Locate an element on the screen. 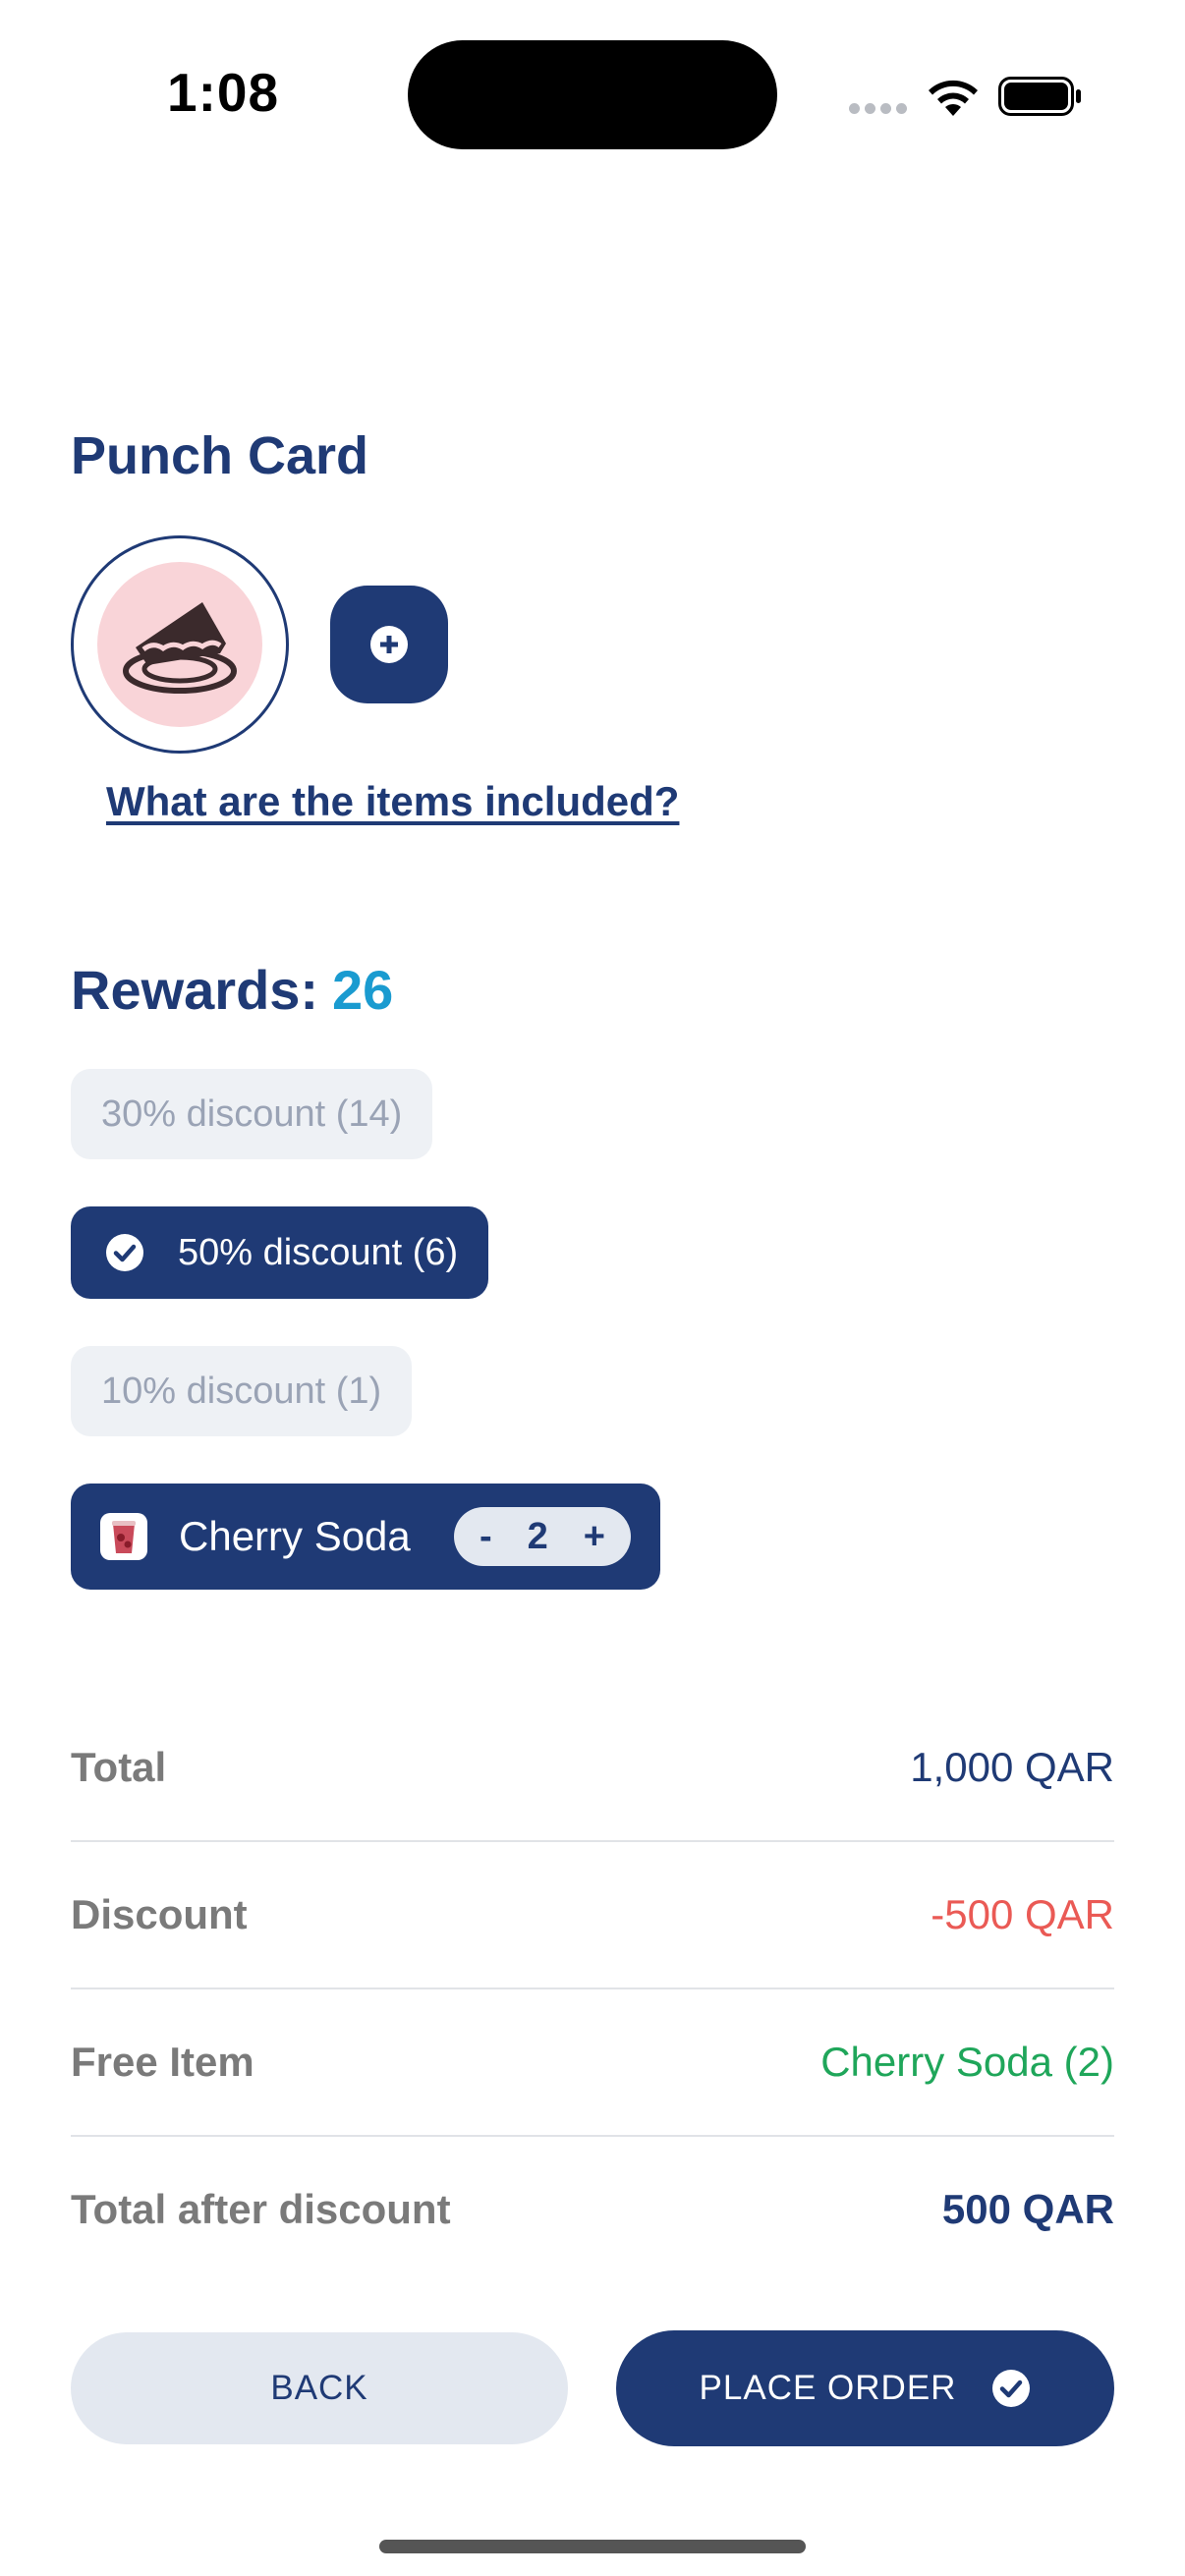 This screenshot has height=2576, width=1185. free-item-chip: Cherry Soda - 2 + is located at coordinates (366, 1537).